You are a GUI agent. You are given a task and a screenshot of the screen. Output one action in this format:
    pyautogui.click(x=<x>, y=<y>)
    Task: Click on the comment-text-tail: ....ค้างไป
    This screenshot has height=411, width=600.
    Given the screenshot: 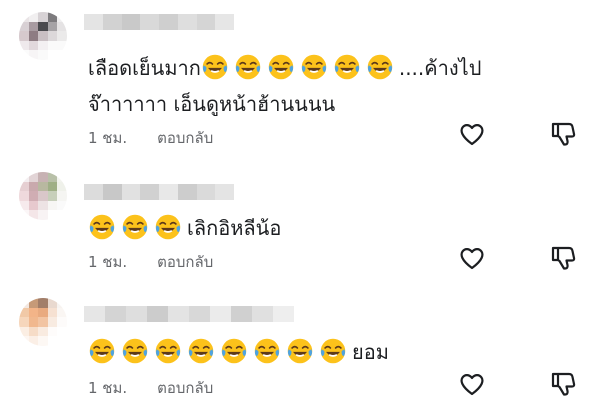 What is the action you would take?
    pyautogui.click(x=440, y=68)
    